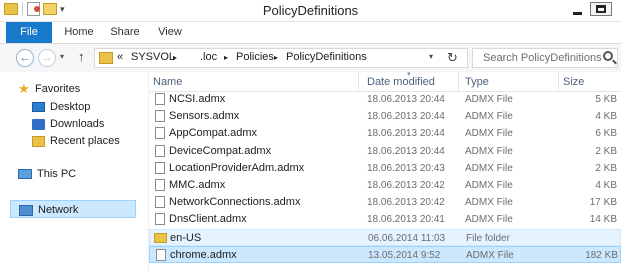  Describe the element at coordinates (25, 58) in the screenshot. I see `back-button: ←` at that location.